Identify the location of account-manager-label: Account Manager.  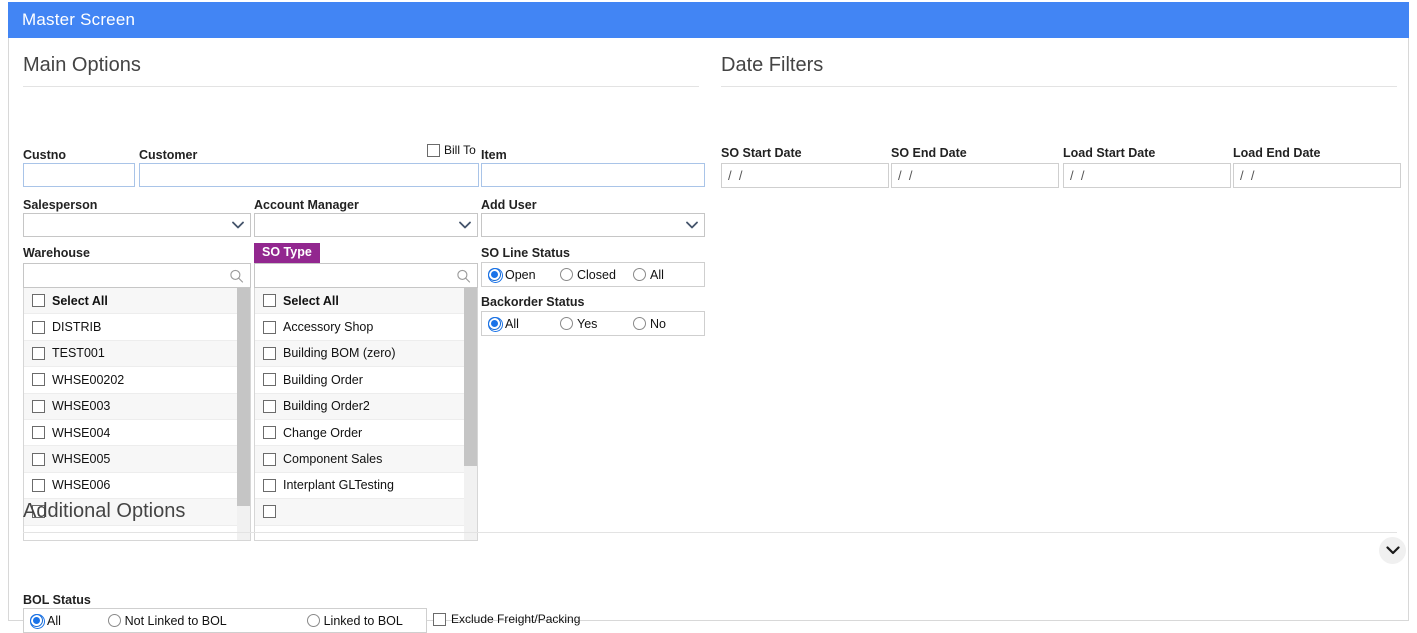
(306, 205).